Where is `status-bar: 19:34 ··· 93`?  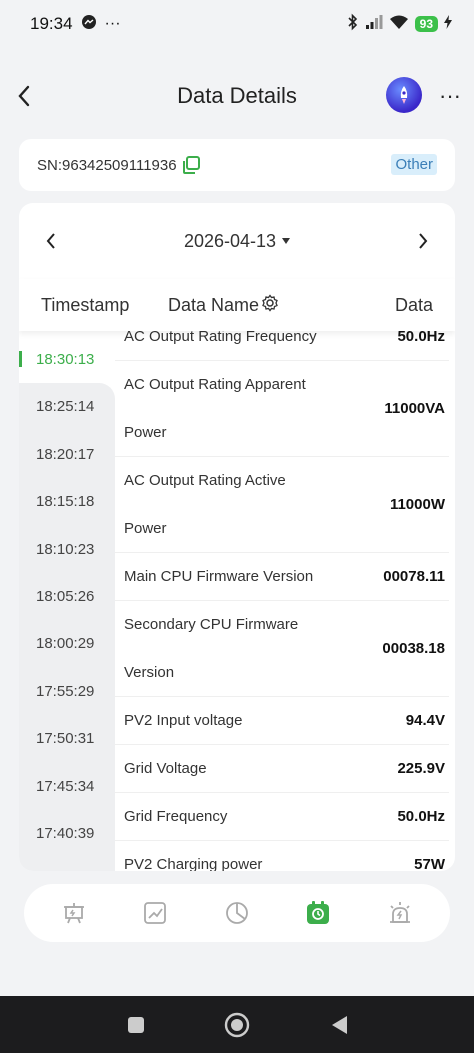
status-bar: 19:34 ··· 93 is located at coordinates (237, 24).